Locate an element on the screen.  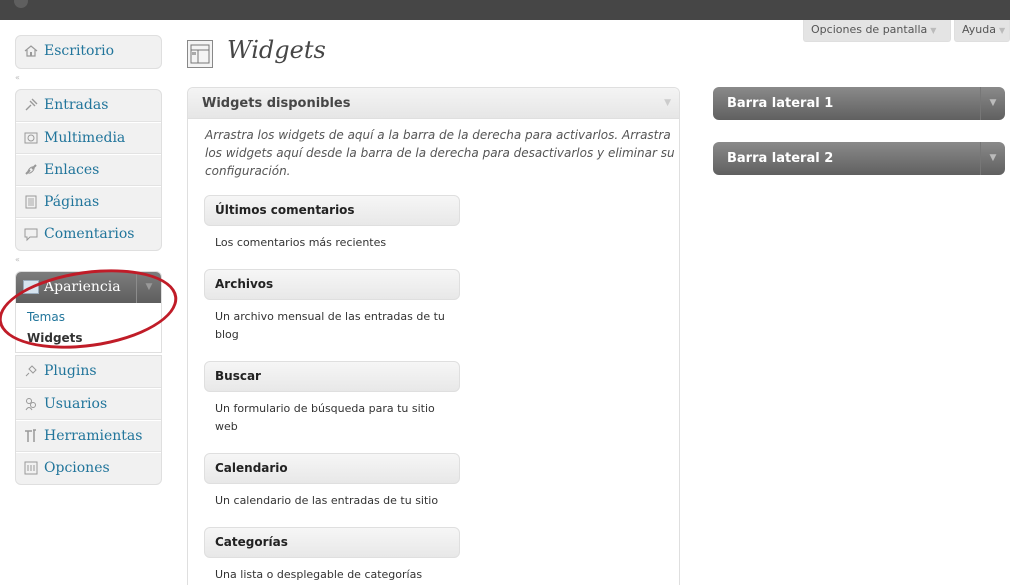
sidebar-item-label: Páginas is located at coordinates (72, 202).